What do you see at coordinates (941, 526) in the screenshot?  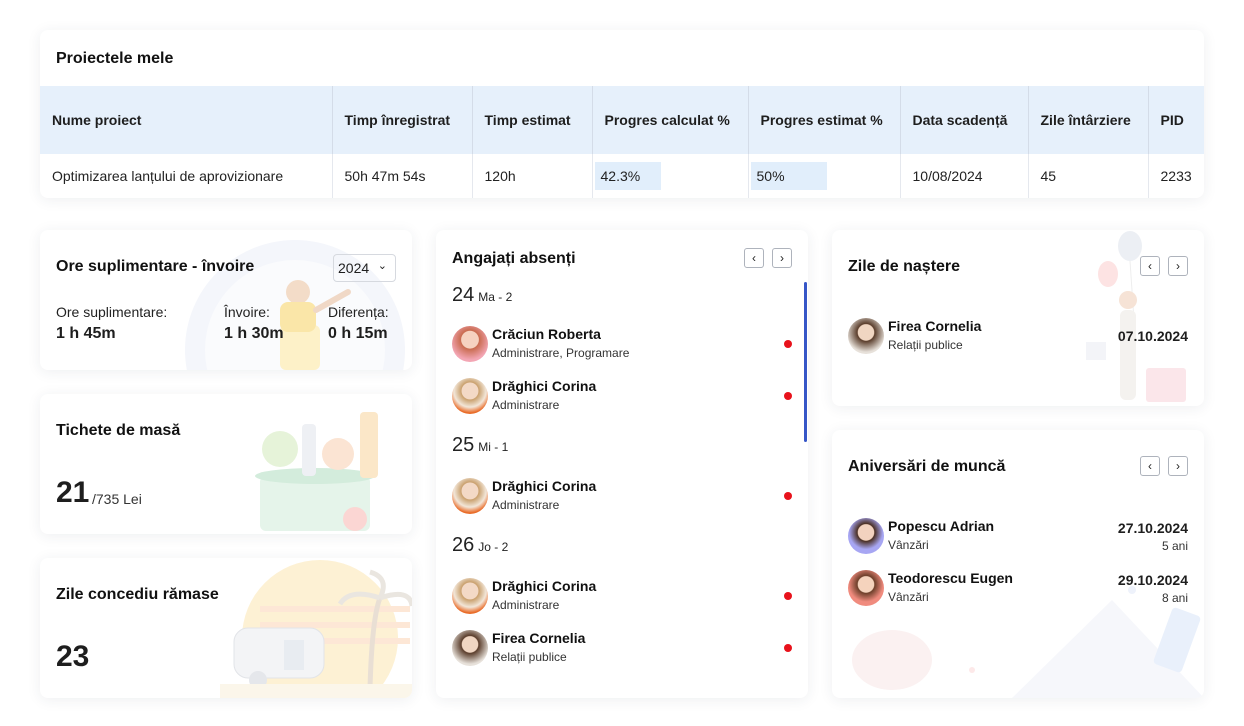 I see `employee-name: Popescu Adrian` at bounding box center [941, 526].